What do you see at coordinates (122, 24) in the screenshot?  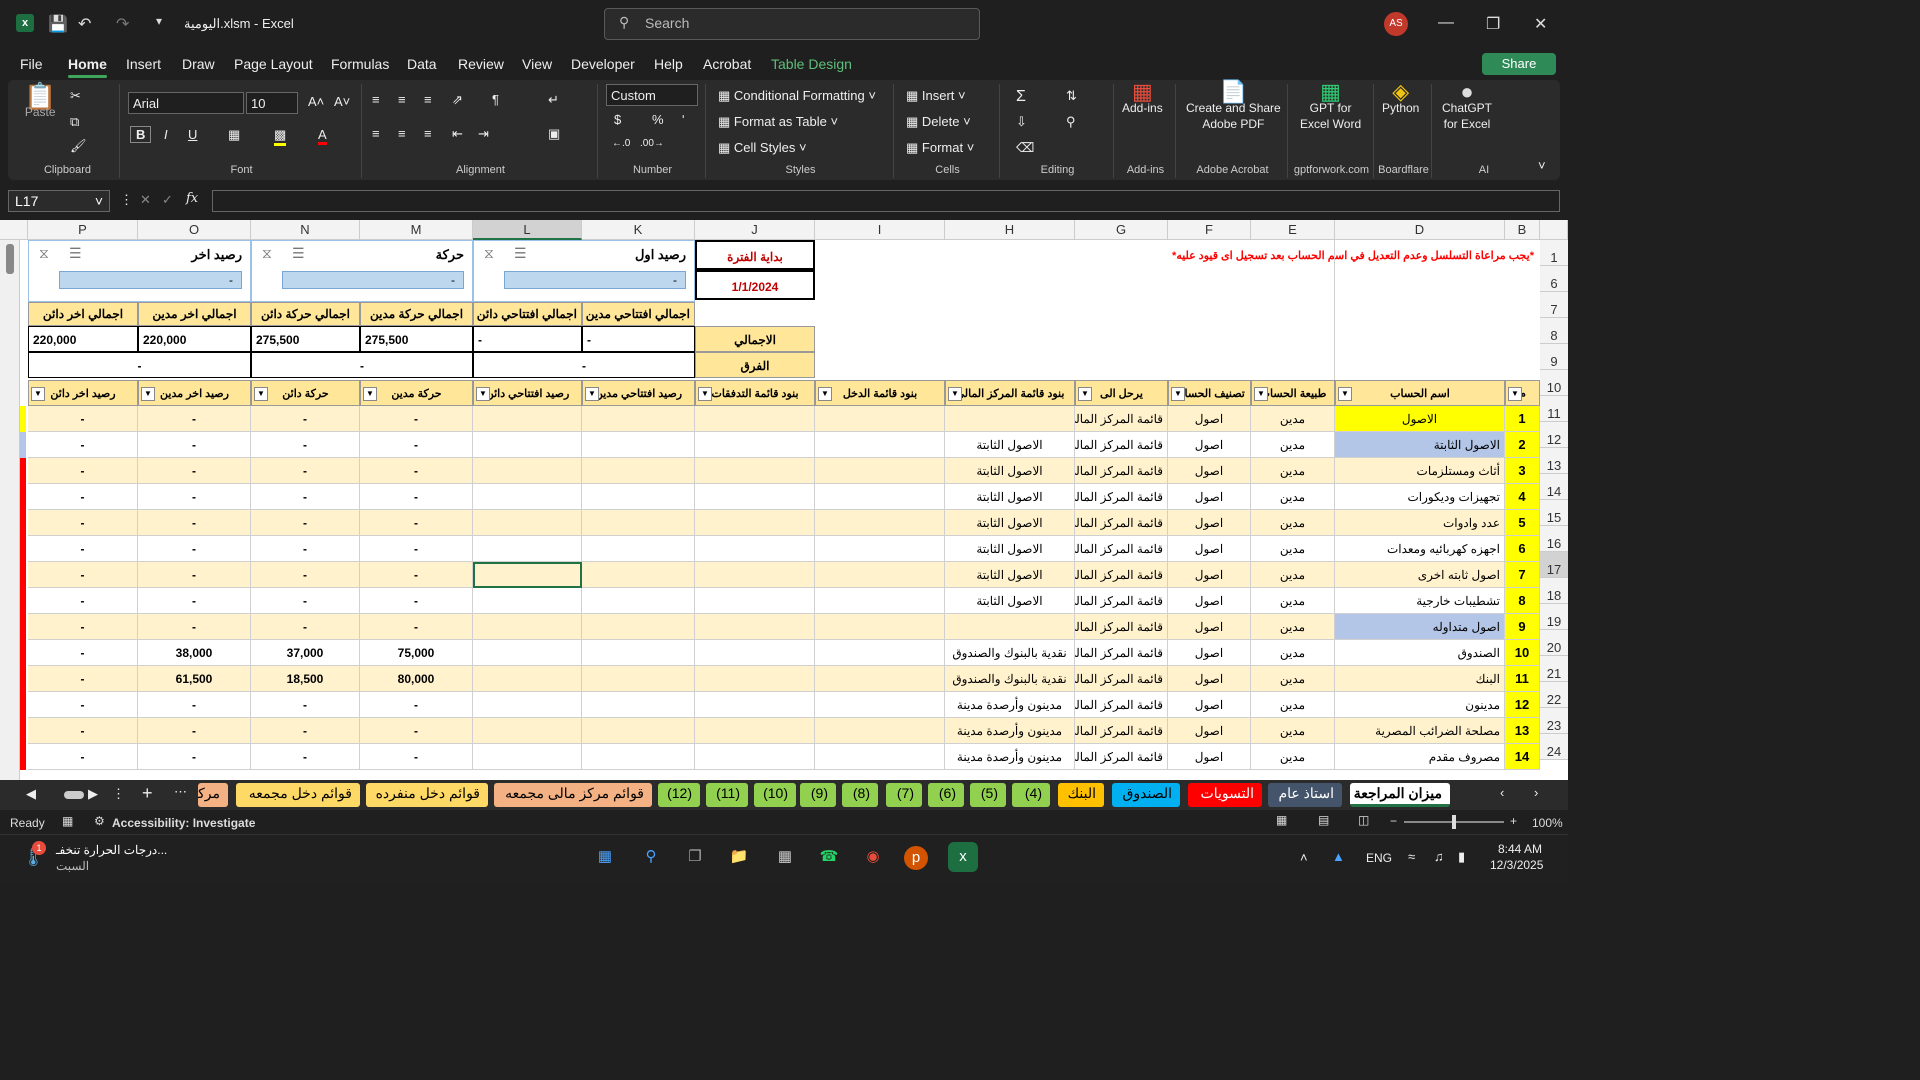 I see `redo-icon: ↷` at bounding box center [122, 24].